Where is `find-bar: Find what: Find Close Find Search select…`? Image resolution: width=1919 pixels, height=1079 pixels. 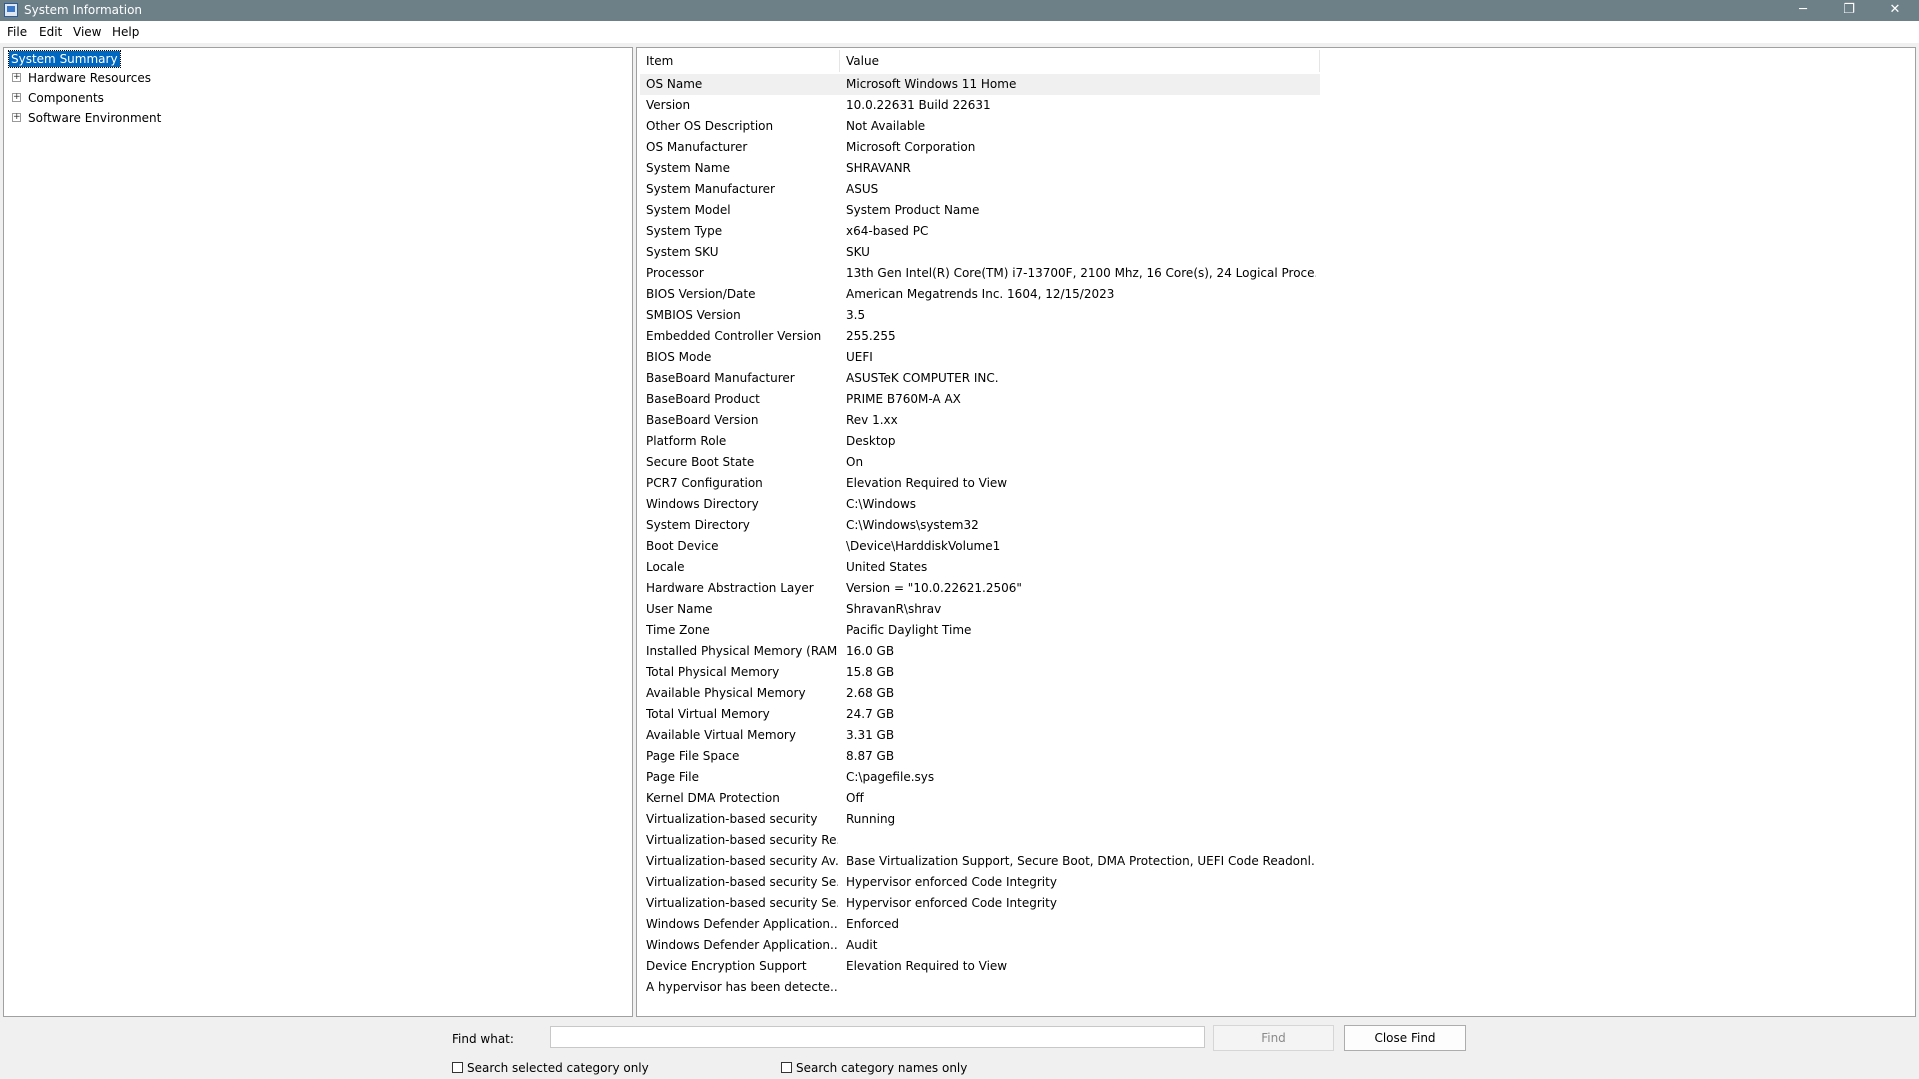 find-bar: Find what: Find Close Find Search select… is located at coordinates (959, 1049).